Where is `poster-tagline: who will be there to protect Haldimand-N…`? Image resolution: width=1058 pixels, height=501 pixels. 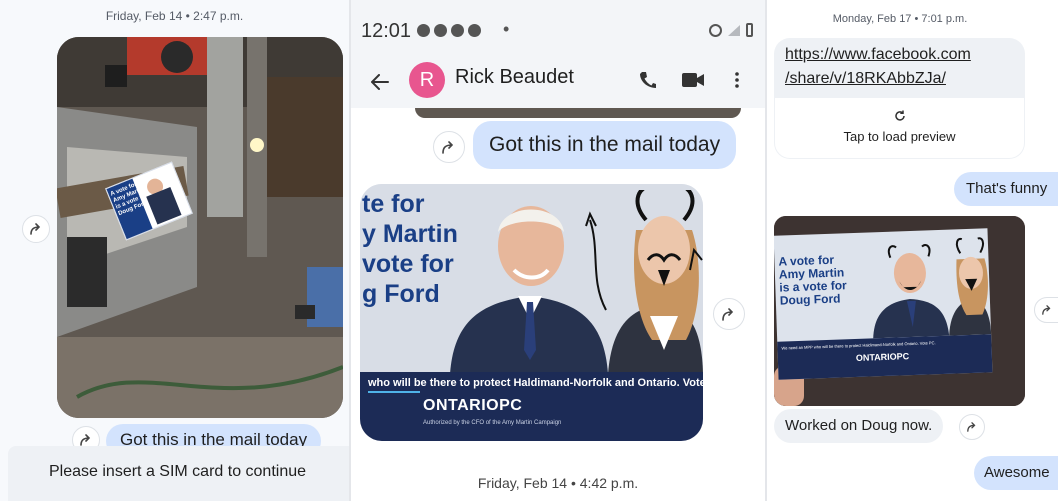 poster-tagline: who will be there to protect Haldimand-N… is located at coordinates (535, 383).